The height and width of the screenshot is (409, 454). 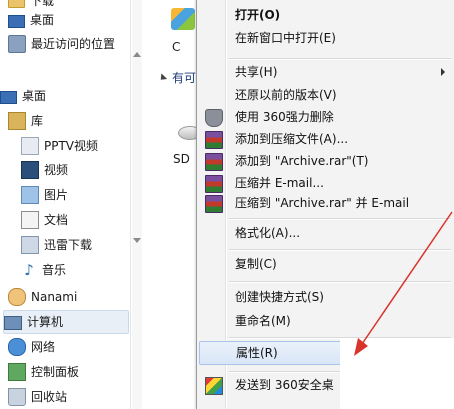 What do you see at coordinates (326, 72) in the screenshot?
I see `menu-item-share: 共享(H)` at bounding box center [326, 72].